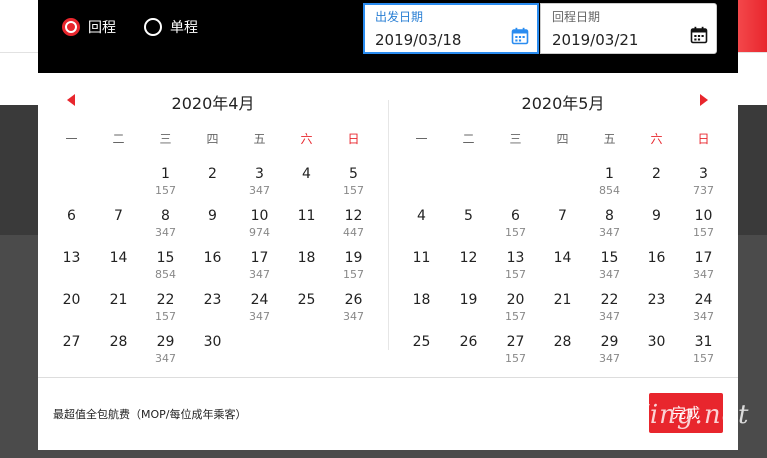 This screenshot has width=767, height=458. Describe the element at coordinates (353, 312) in the screenshot. I see `day-cell: 26 347` at that location.